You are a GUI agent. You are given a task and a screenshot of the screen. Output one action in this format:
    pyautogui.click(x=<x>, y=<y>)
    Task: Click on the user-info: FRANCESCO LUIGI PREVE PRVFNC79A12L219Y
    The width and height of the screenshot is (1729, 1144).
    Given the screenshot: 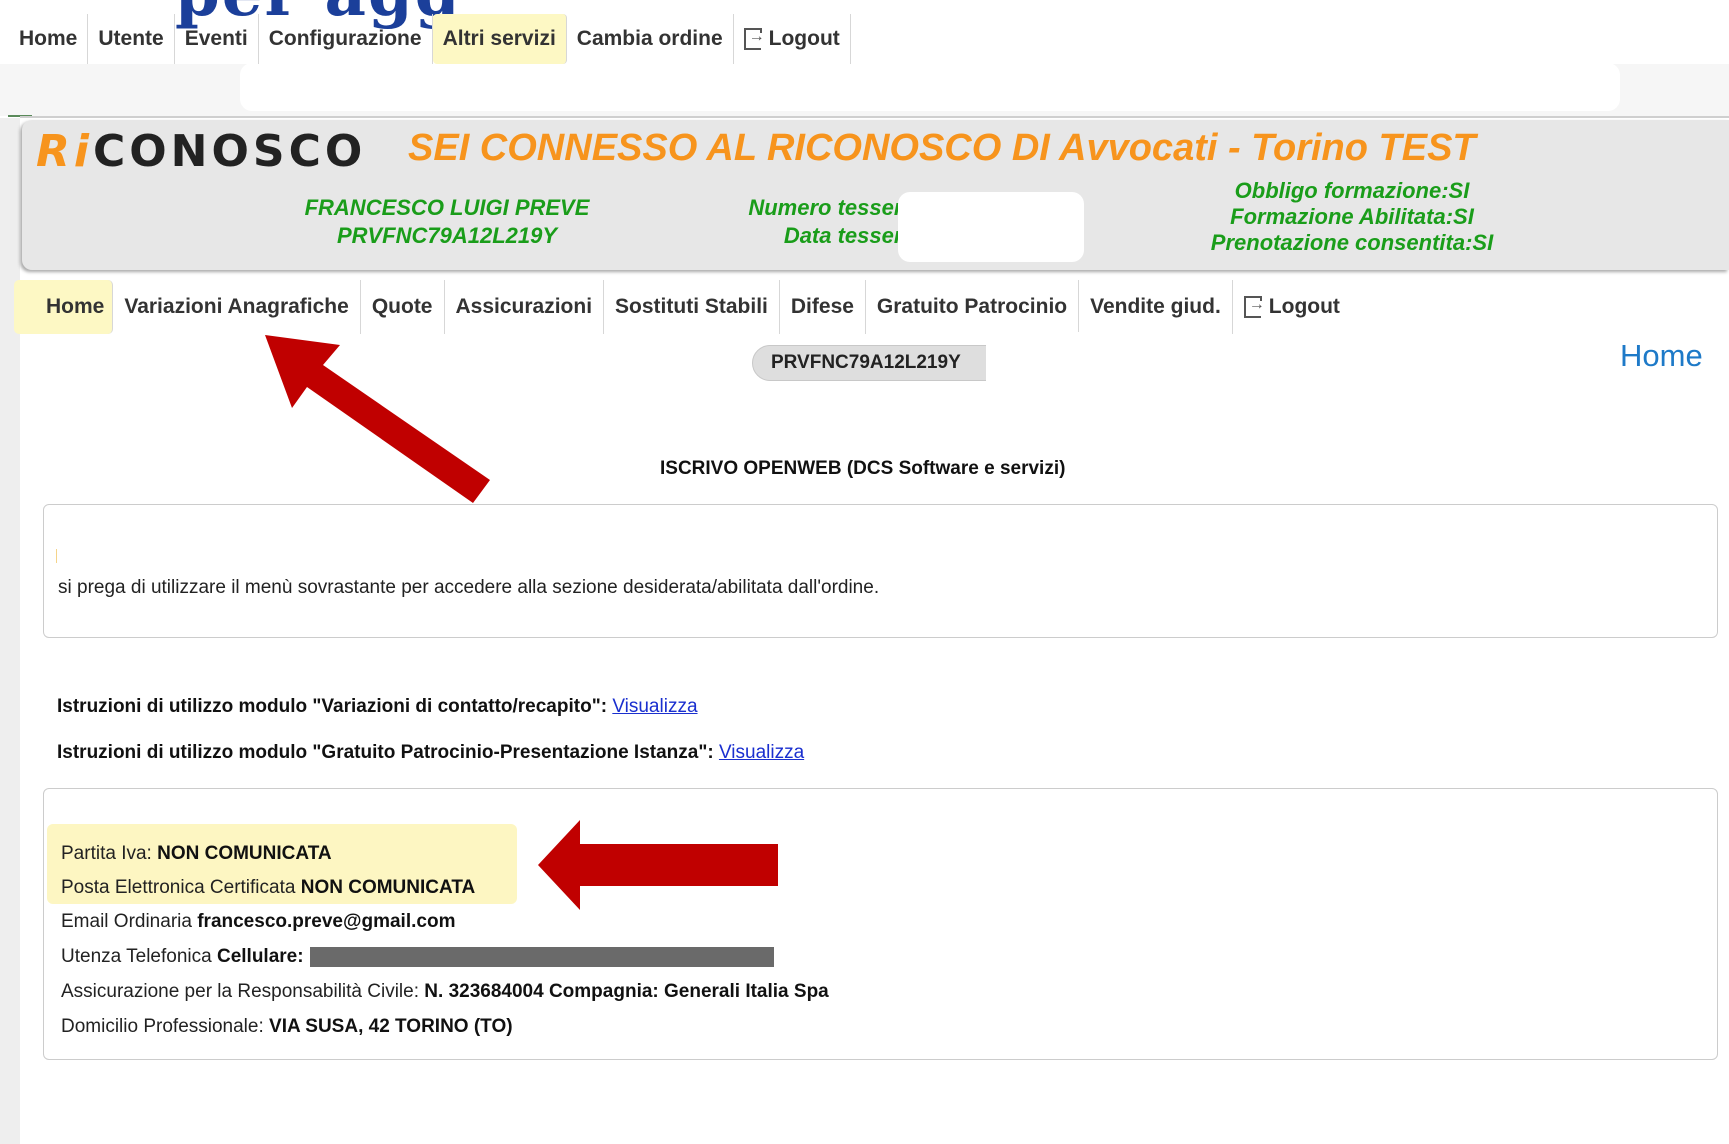 What is the action you would take?
    pyautogui.click(x=447, y=222)
    